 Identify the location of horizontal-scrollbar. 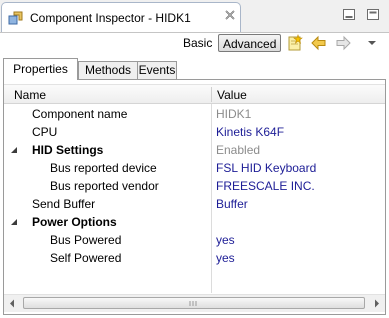
(194, 303).